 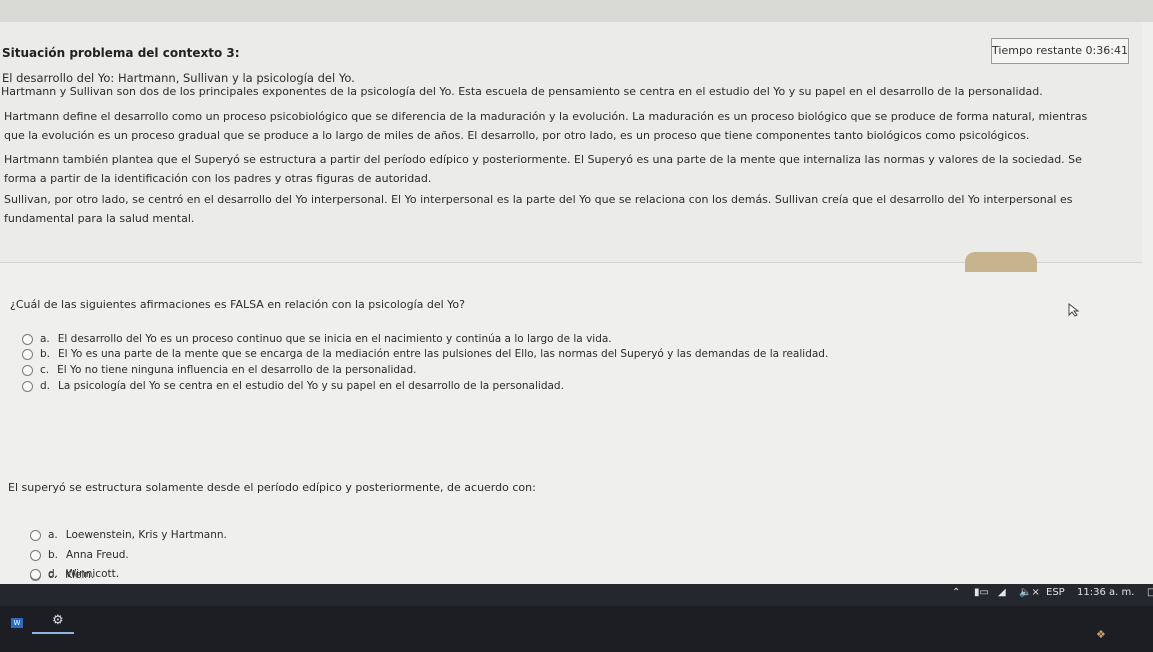 I want to click on settings-gear-icon: ⚙, so click(x=58, y=620).